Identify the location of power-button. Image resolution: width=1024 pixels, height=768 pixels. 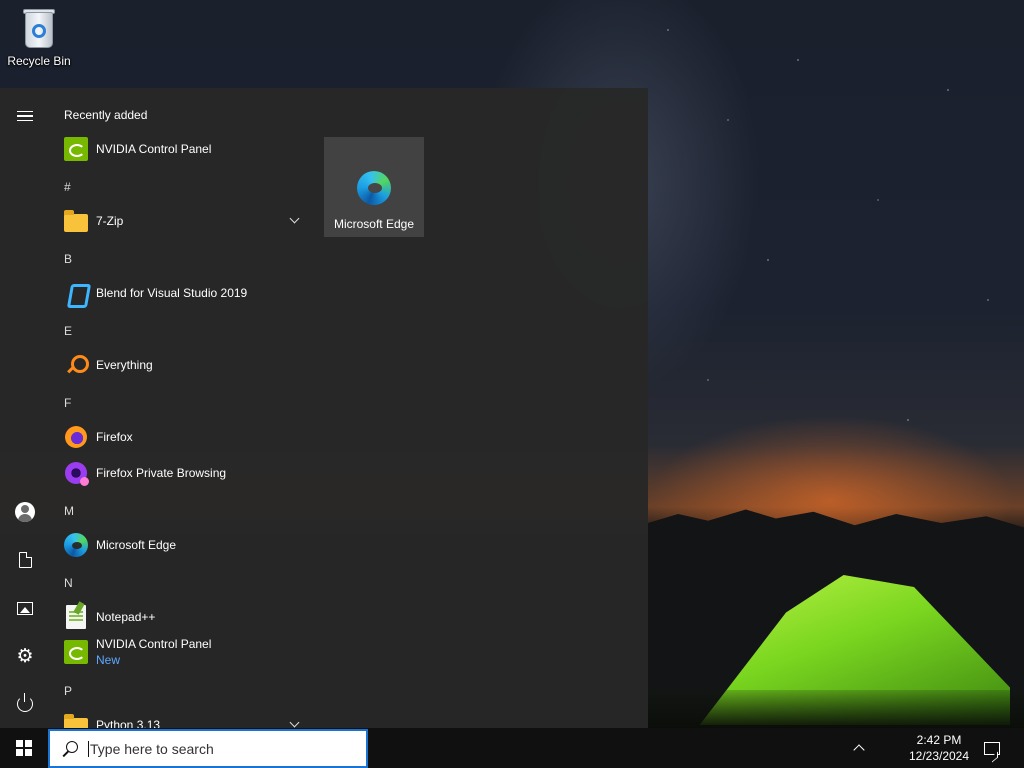
(25, 704).